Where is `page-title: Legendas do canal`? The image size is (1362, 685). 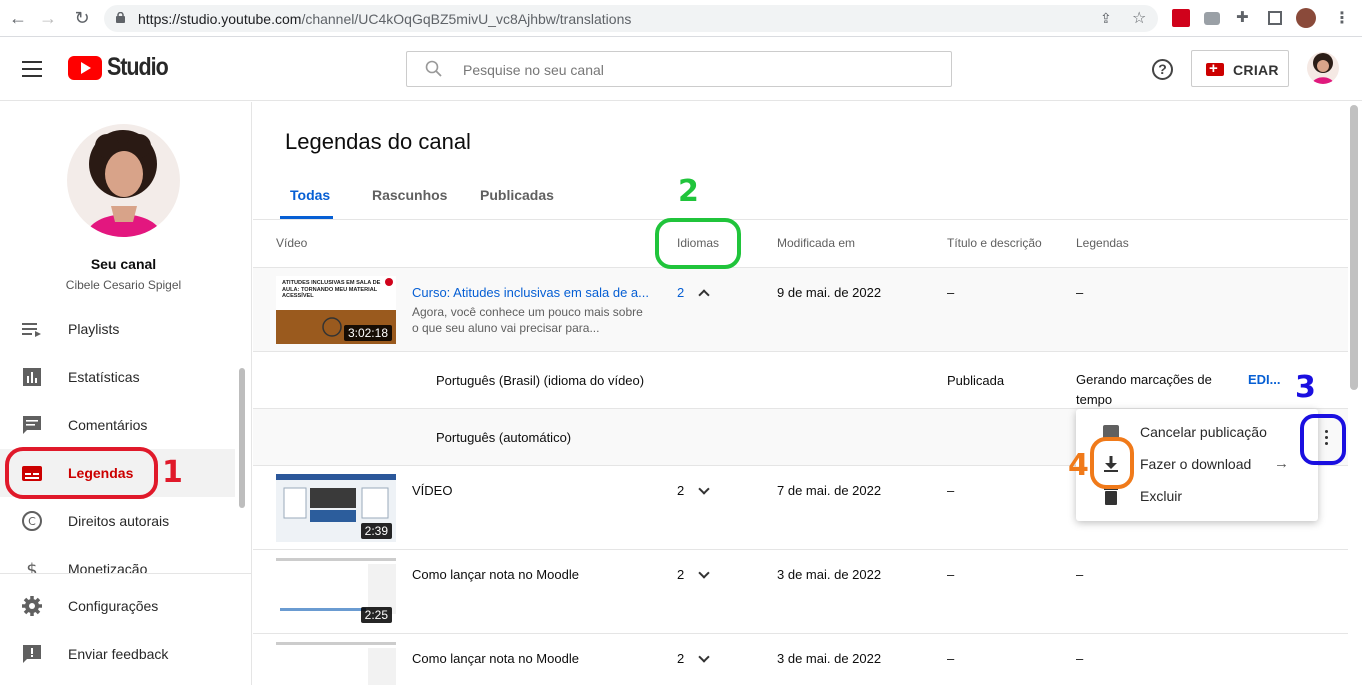
page-title: Legendas do canal is located at coordinates (378, 141).